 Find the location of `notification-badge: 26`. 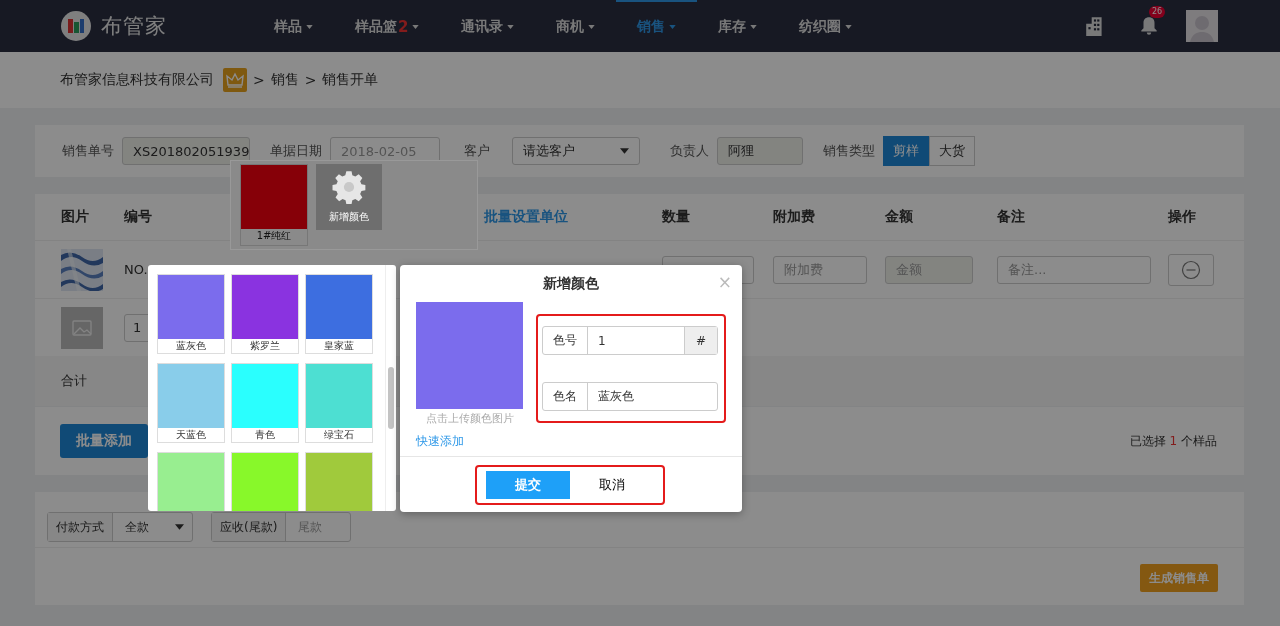

notification-badge: 26 is located at coordinates (1157, 12).